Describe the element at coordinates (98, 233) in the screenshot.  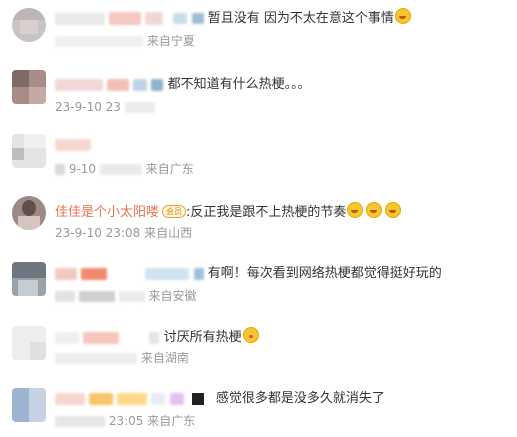
I see `comment-date: 23-9-10 23:08` at that location.